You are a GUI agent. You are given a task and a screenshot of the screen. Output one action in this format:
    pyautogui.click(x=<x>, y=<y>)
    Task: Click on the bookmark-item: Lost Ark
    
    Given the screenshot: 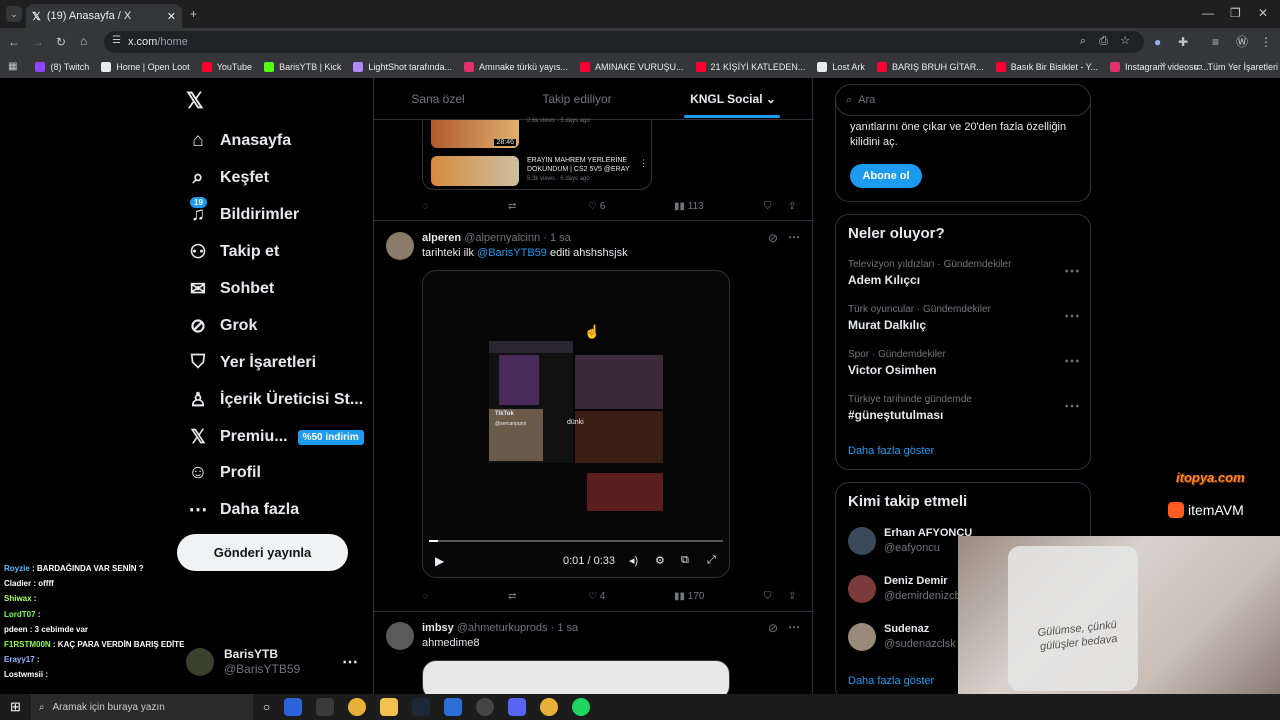 What is the action you would take?
    pyautogui.click(x=841, y=67)
    